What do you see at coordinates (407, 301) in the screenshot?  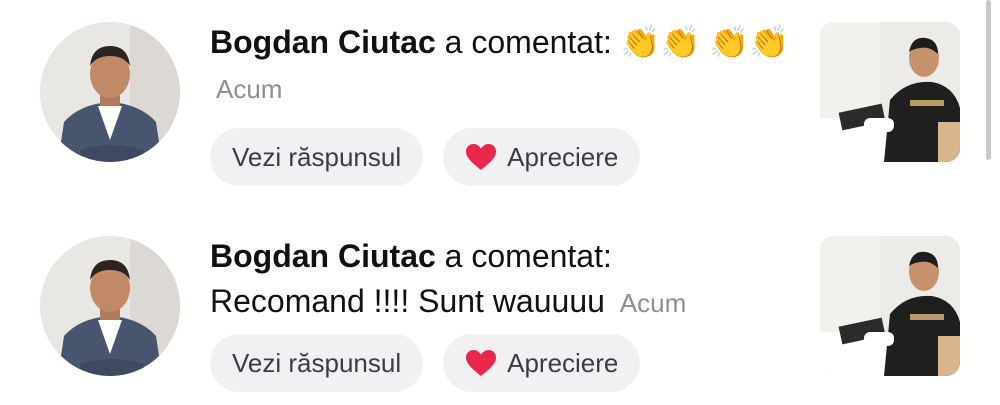 I see `comment-text: Recomand !!!! Sunt wauuuu` at bounding box center [407, 301].